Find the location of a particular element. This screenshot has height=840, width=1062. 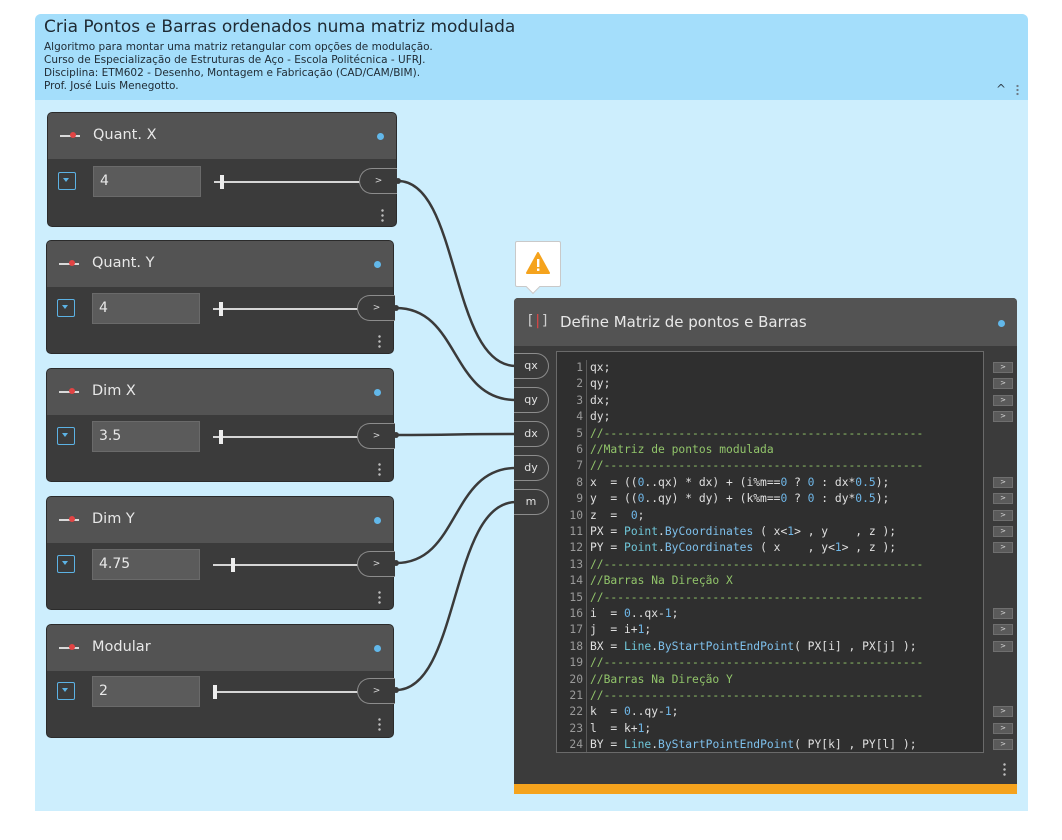

output-port-line-16: > is located at coordinates (1003, 613).